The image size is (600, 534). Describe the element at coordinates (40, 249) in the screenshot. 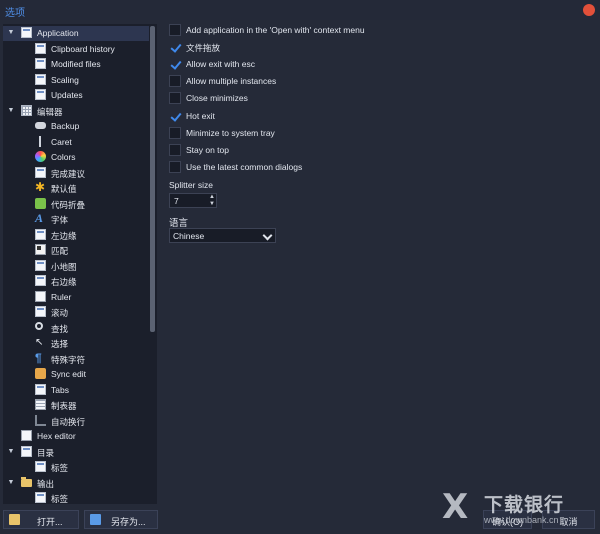

I see `match-icon` at that location.